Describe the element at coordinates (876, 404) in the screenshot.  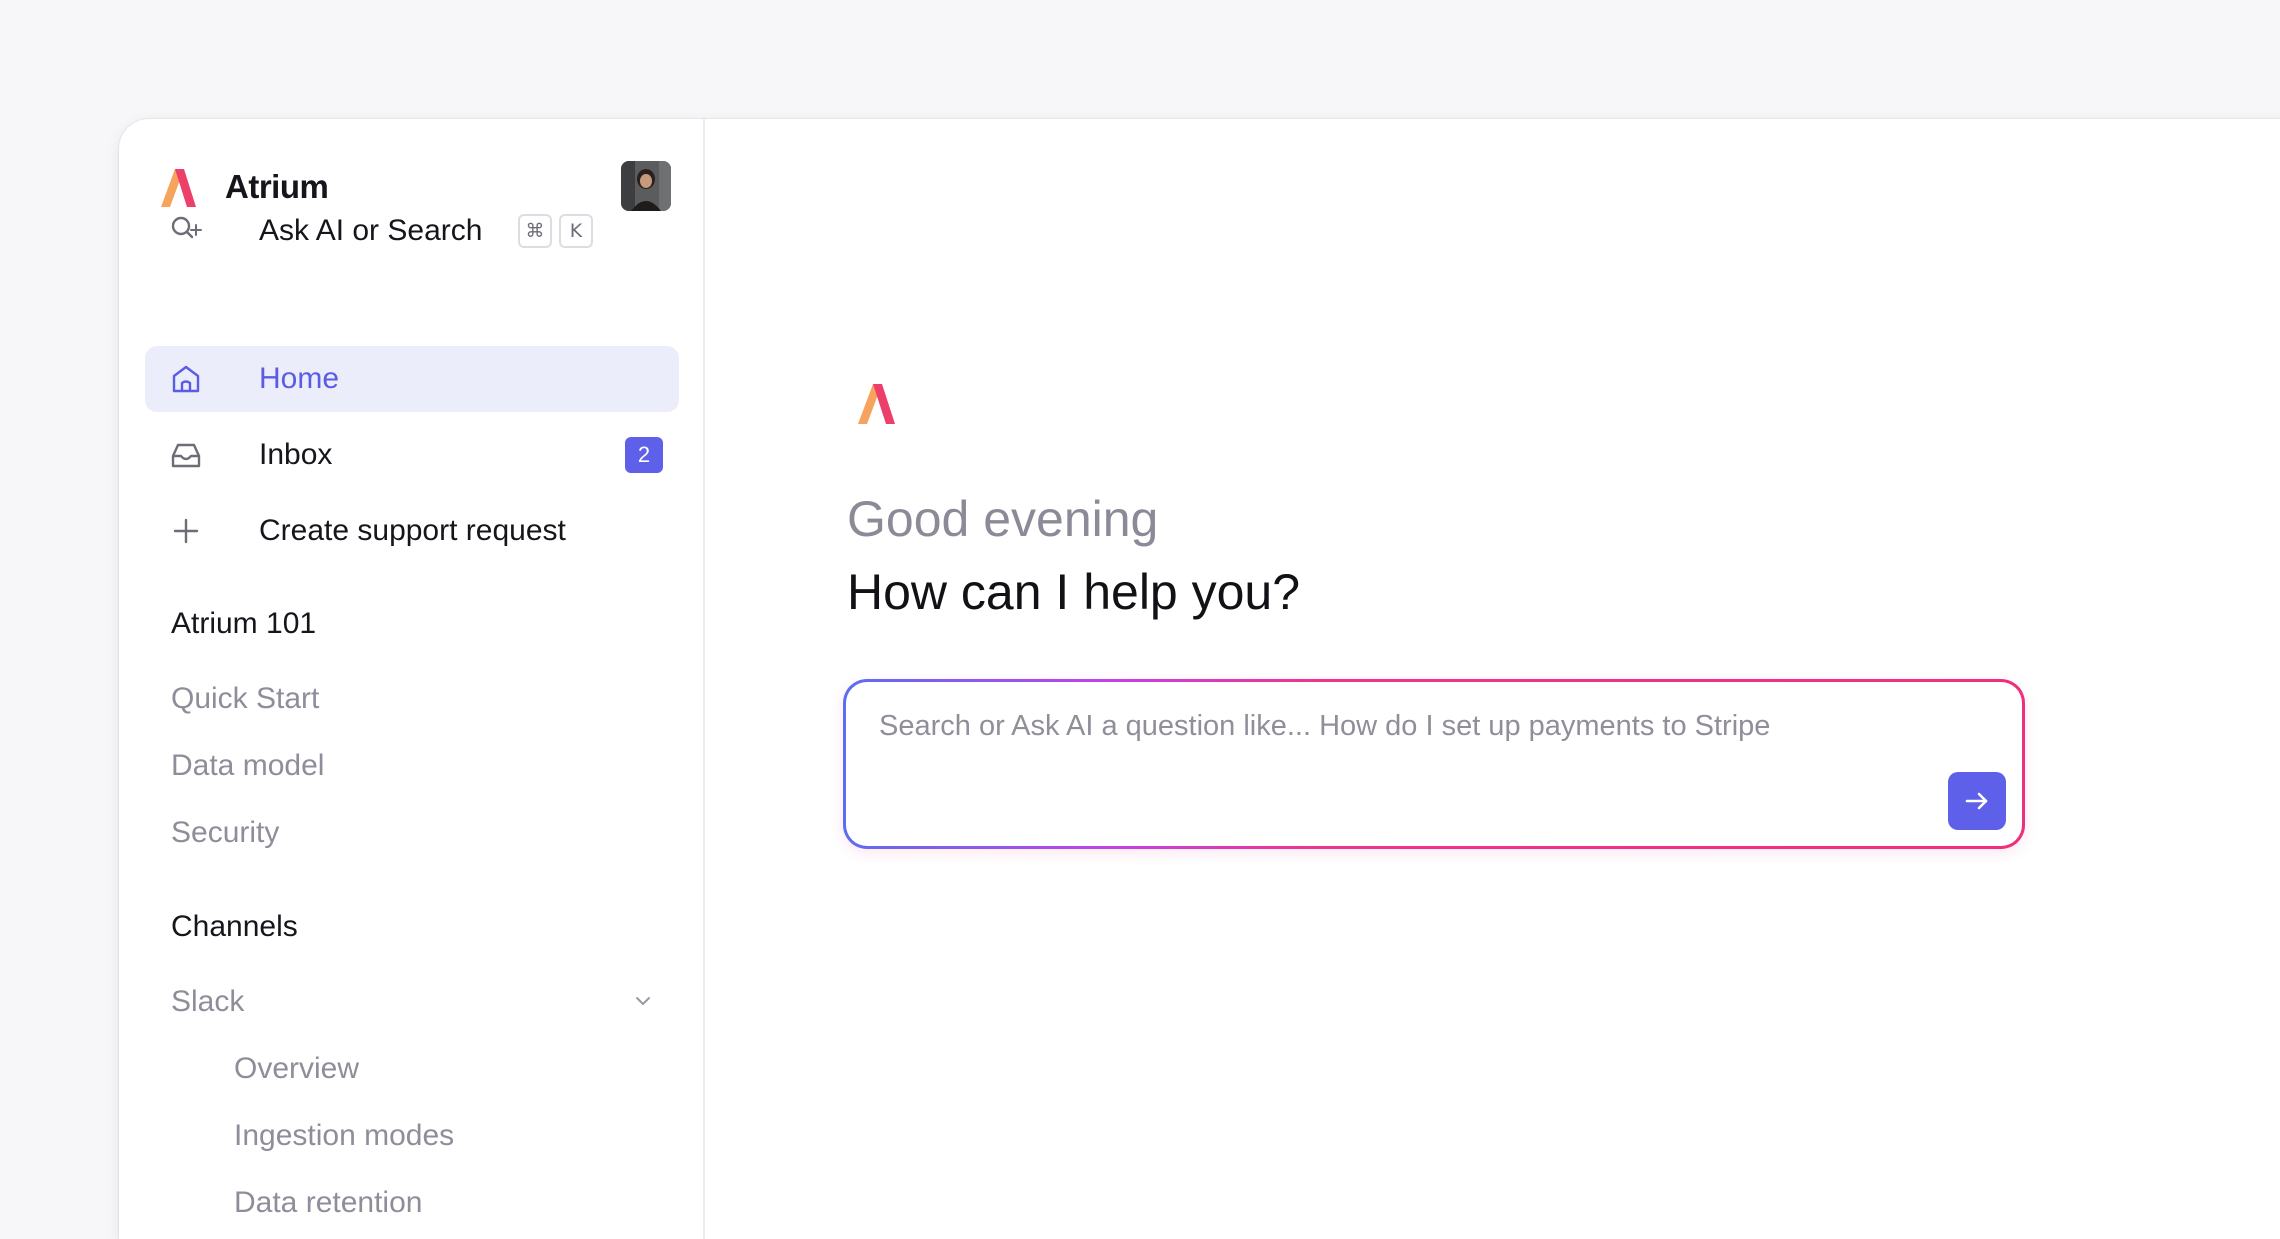
I see `atrium-logo-icon` at that location.